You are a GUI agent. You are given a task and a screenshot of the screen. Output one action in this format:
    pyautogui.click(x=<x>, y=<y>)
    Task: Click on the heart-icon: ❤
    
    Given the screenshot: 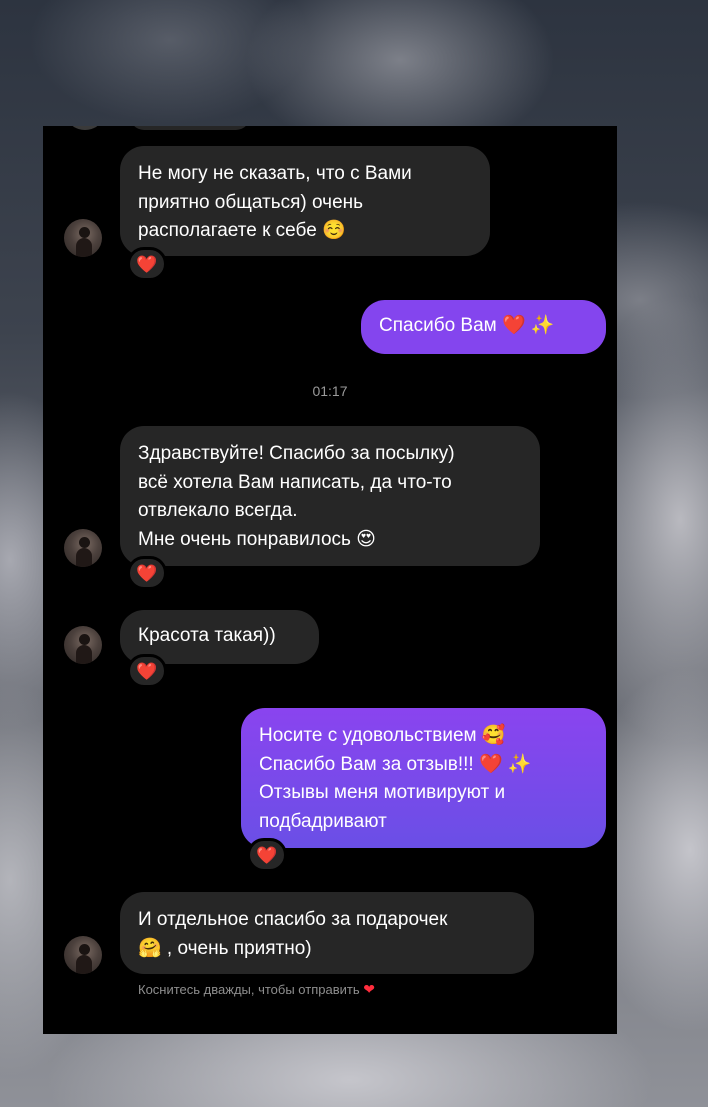 What is the action you would take?
    pyautogui.click(x=369, y=989)
    